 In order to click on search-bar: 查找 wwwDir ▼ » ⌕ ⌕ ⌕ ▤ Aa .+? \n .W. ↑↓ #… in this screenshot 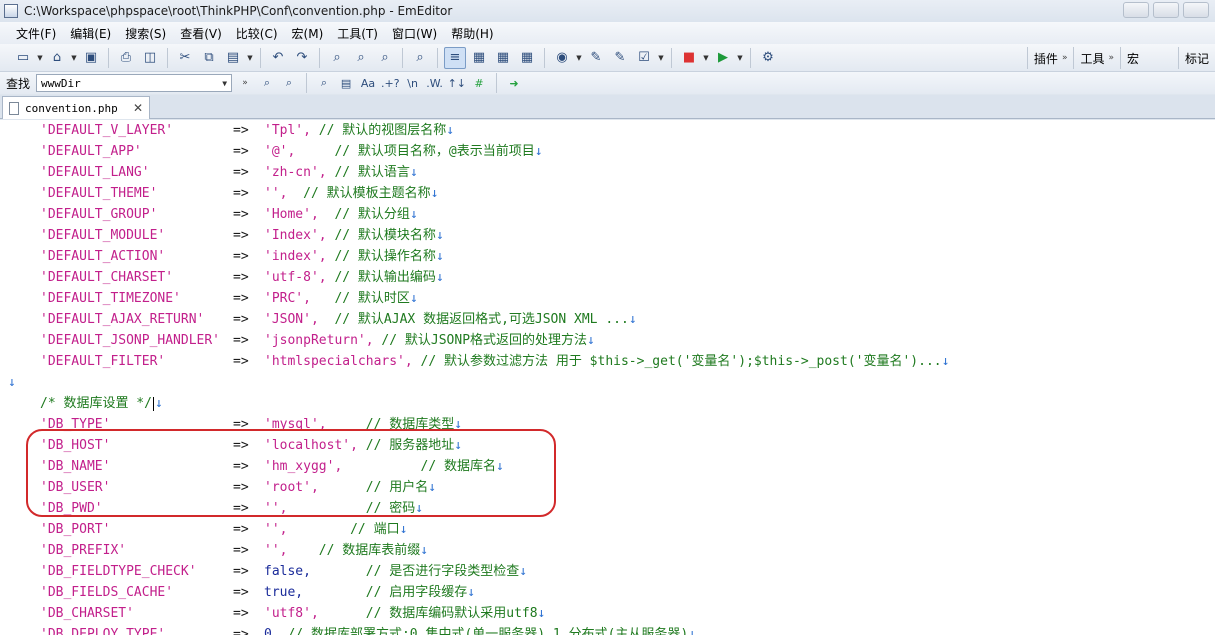, I will do `click(607, 83)`.